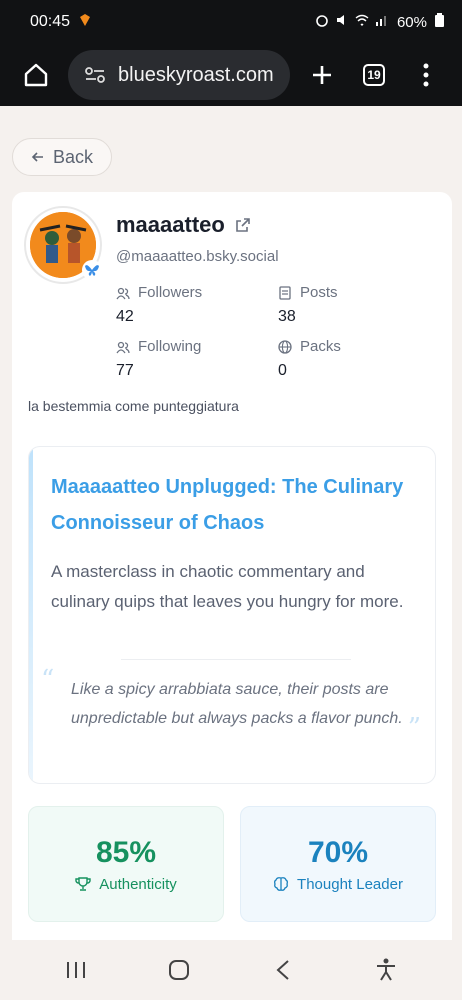  Describe the element at coordinates (352, 22) in the screenshot. I see `status-icons` at that location.